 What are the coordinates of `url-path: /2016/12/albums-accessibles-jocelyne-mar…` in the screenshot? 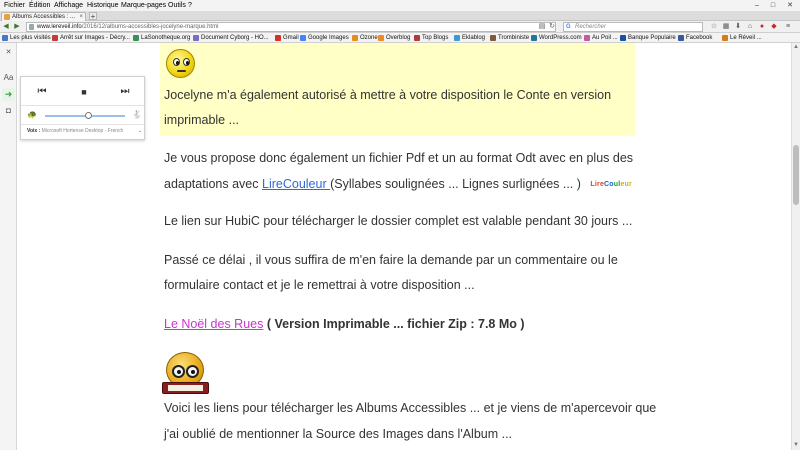 It's located at (150, 27).